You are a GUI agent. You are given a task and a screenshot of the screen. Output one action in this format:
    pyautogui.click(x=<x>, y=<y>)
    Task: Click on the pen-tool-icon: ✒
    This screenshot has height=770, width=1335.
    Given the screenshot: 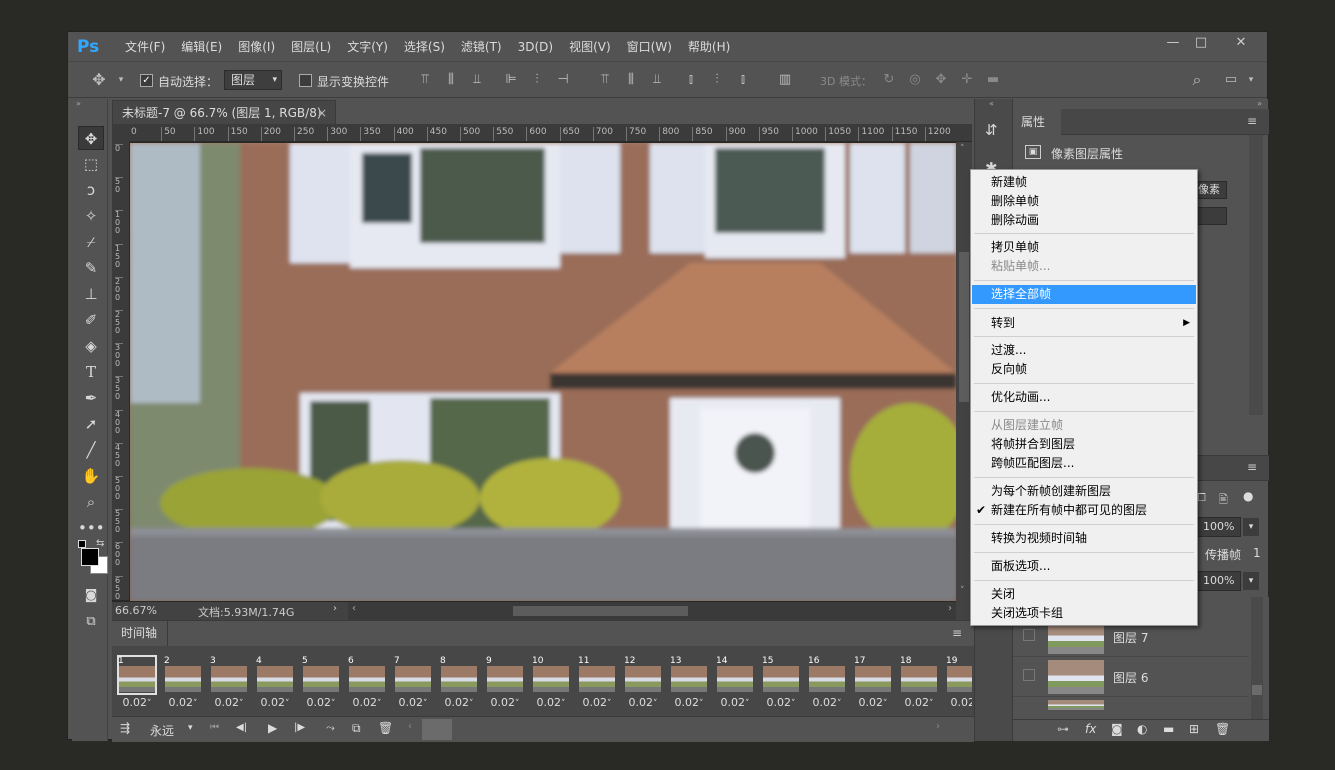 What is the action you would take?
    pyautogui.click(x=91, y=398)
    